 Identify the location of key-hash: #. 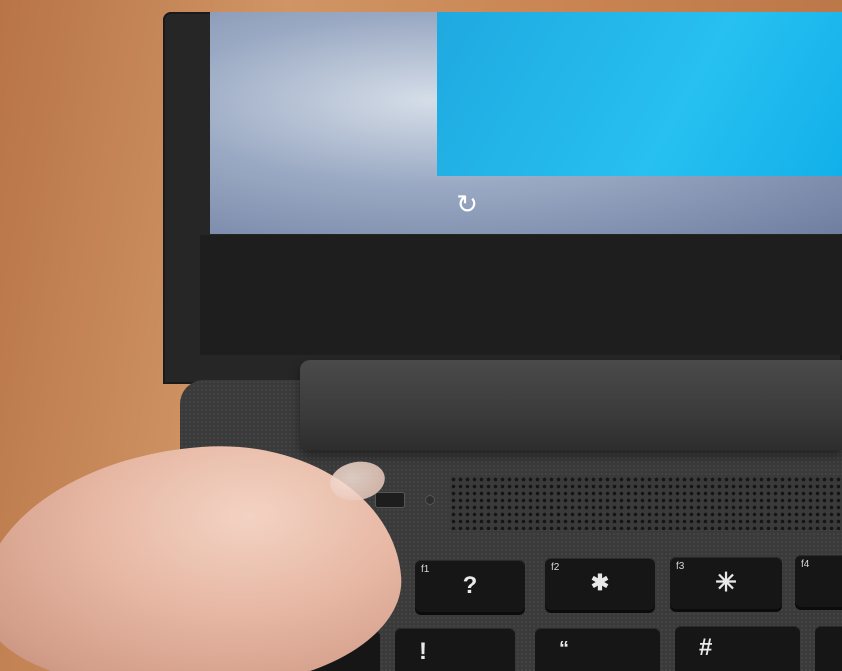
(737, 648).